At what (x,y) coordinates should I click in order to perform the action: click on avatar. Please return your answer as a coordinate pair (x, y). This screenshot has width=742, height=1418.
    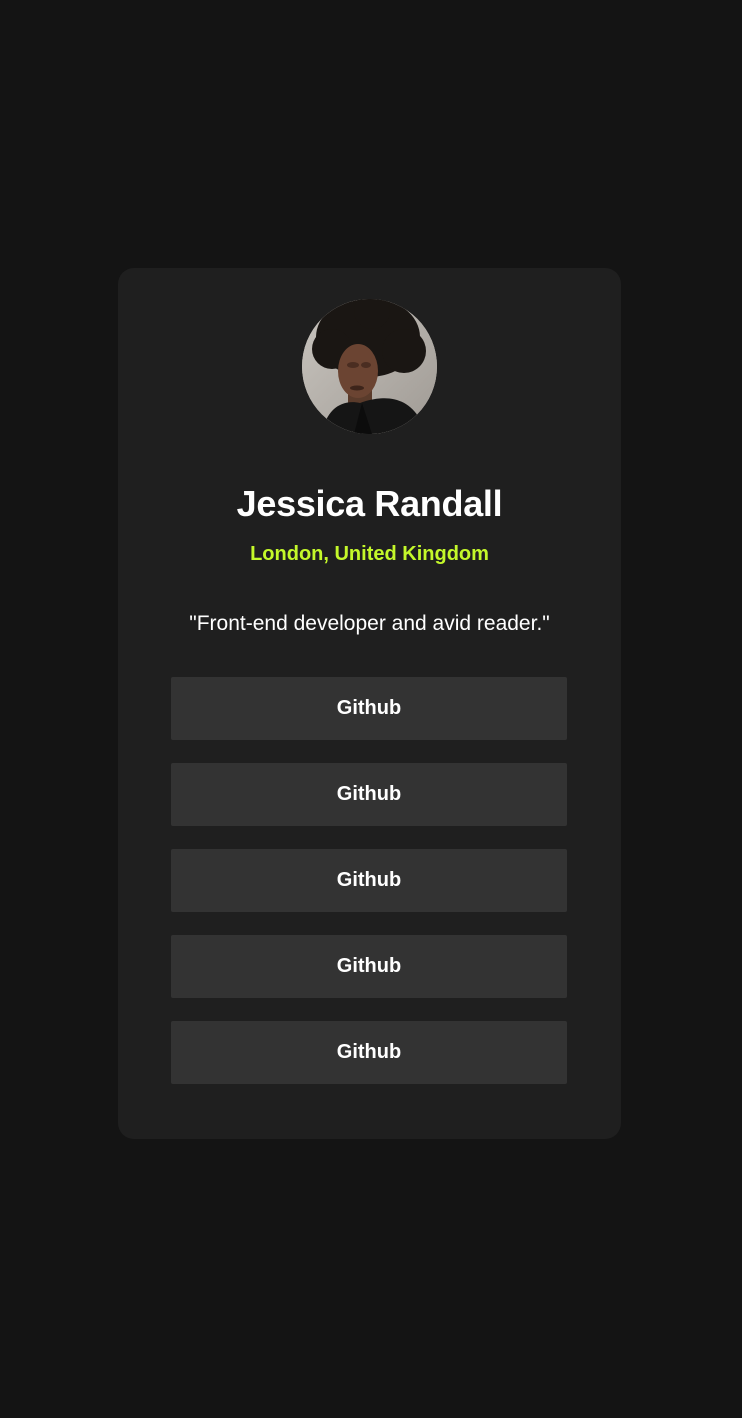
    Looking at the image, I should click on (369, 366).